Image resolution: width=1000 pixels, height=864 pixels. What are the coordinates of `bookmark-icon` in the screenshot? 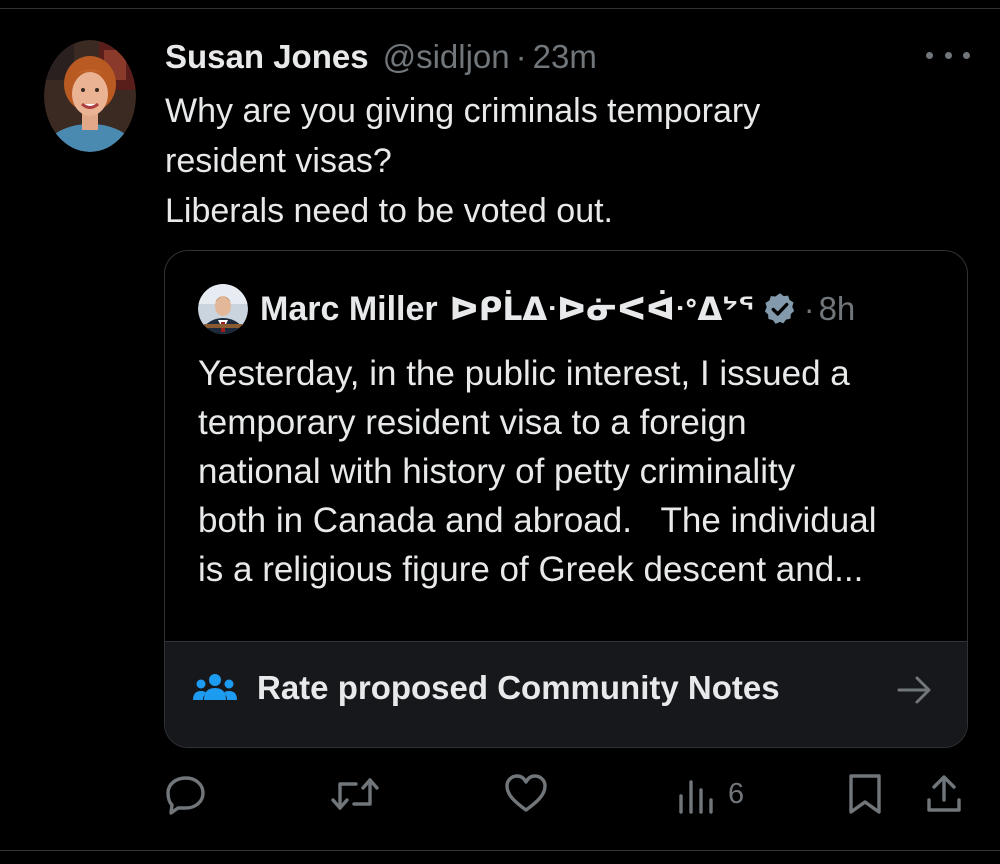 It's located at (865, 794).